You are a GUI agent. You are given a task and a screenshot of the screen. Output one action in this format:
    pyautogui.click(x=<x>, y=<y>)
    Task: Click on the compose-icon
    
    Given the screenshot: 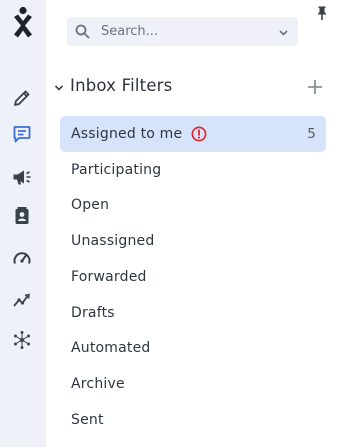 What is the action you would take?
    pyautogui.click(x=22, y=98)
    